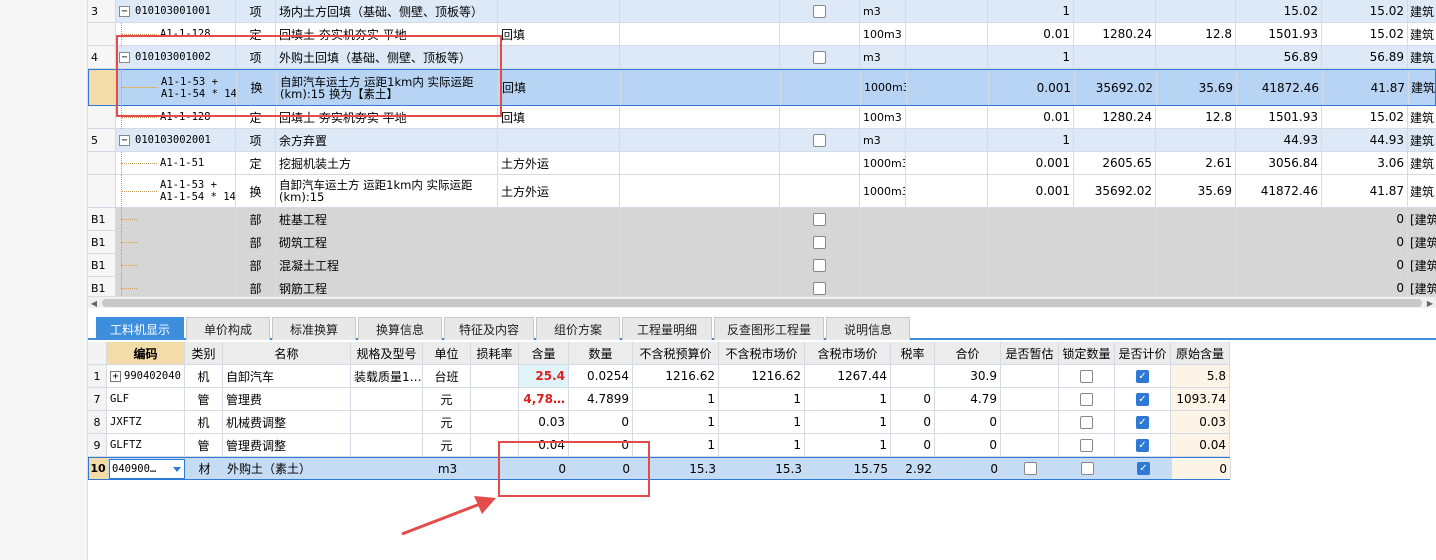 The height and width of the screenshot is (560, 1436). I want to click on scroll-left-icon: ◀, so click(94, 303).